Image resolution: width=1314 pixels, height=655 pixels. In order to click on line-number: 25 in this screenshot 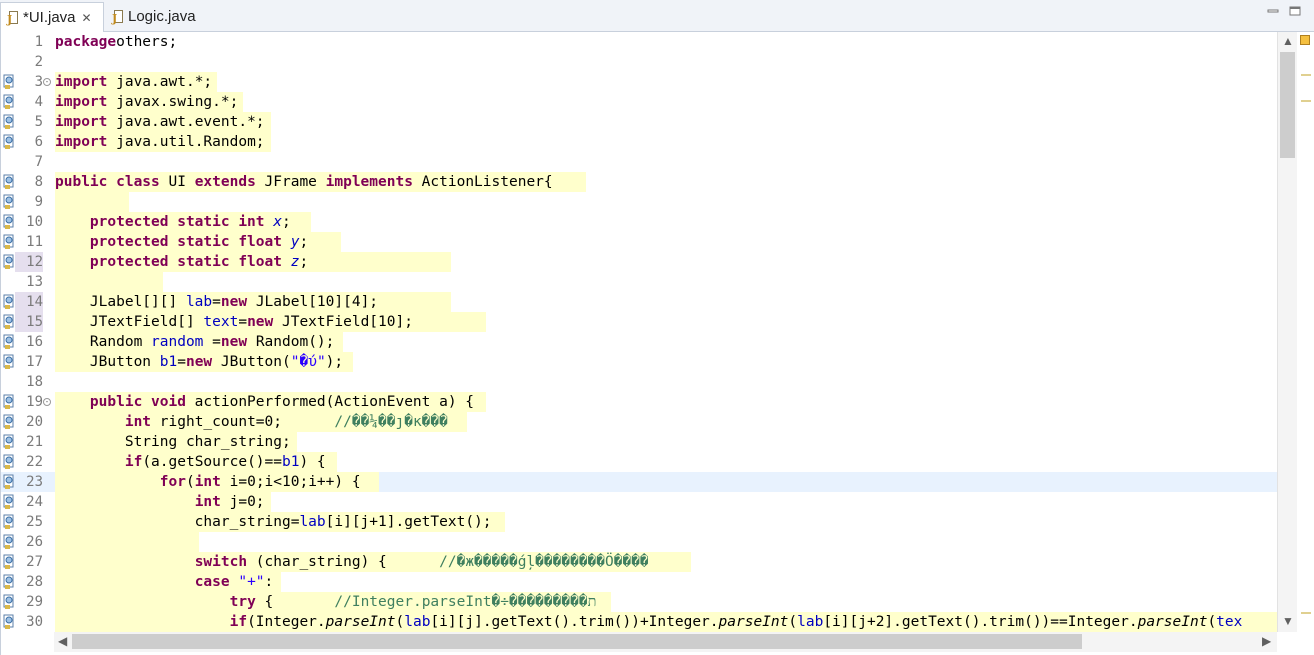, I will do `click(34, 522)`.